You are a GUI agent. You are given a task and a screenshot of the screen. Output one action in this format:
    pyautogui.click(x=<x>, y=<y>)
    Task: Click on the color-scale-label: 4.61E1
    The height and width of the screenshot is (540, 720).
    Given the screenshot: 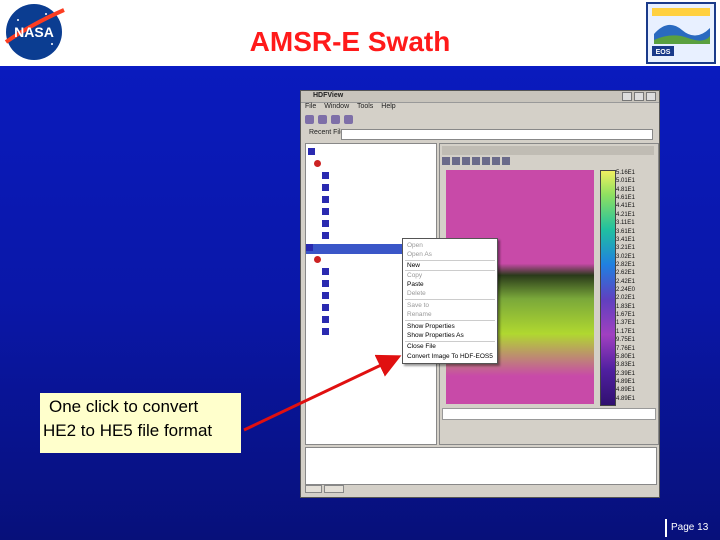 What is the action you would take?
    pyautogui.click(x=626, y=198)
    